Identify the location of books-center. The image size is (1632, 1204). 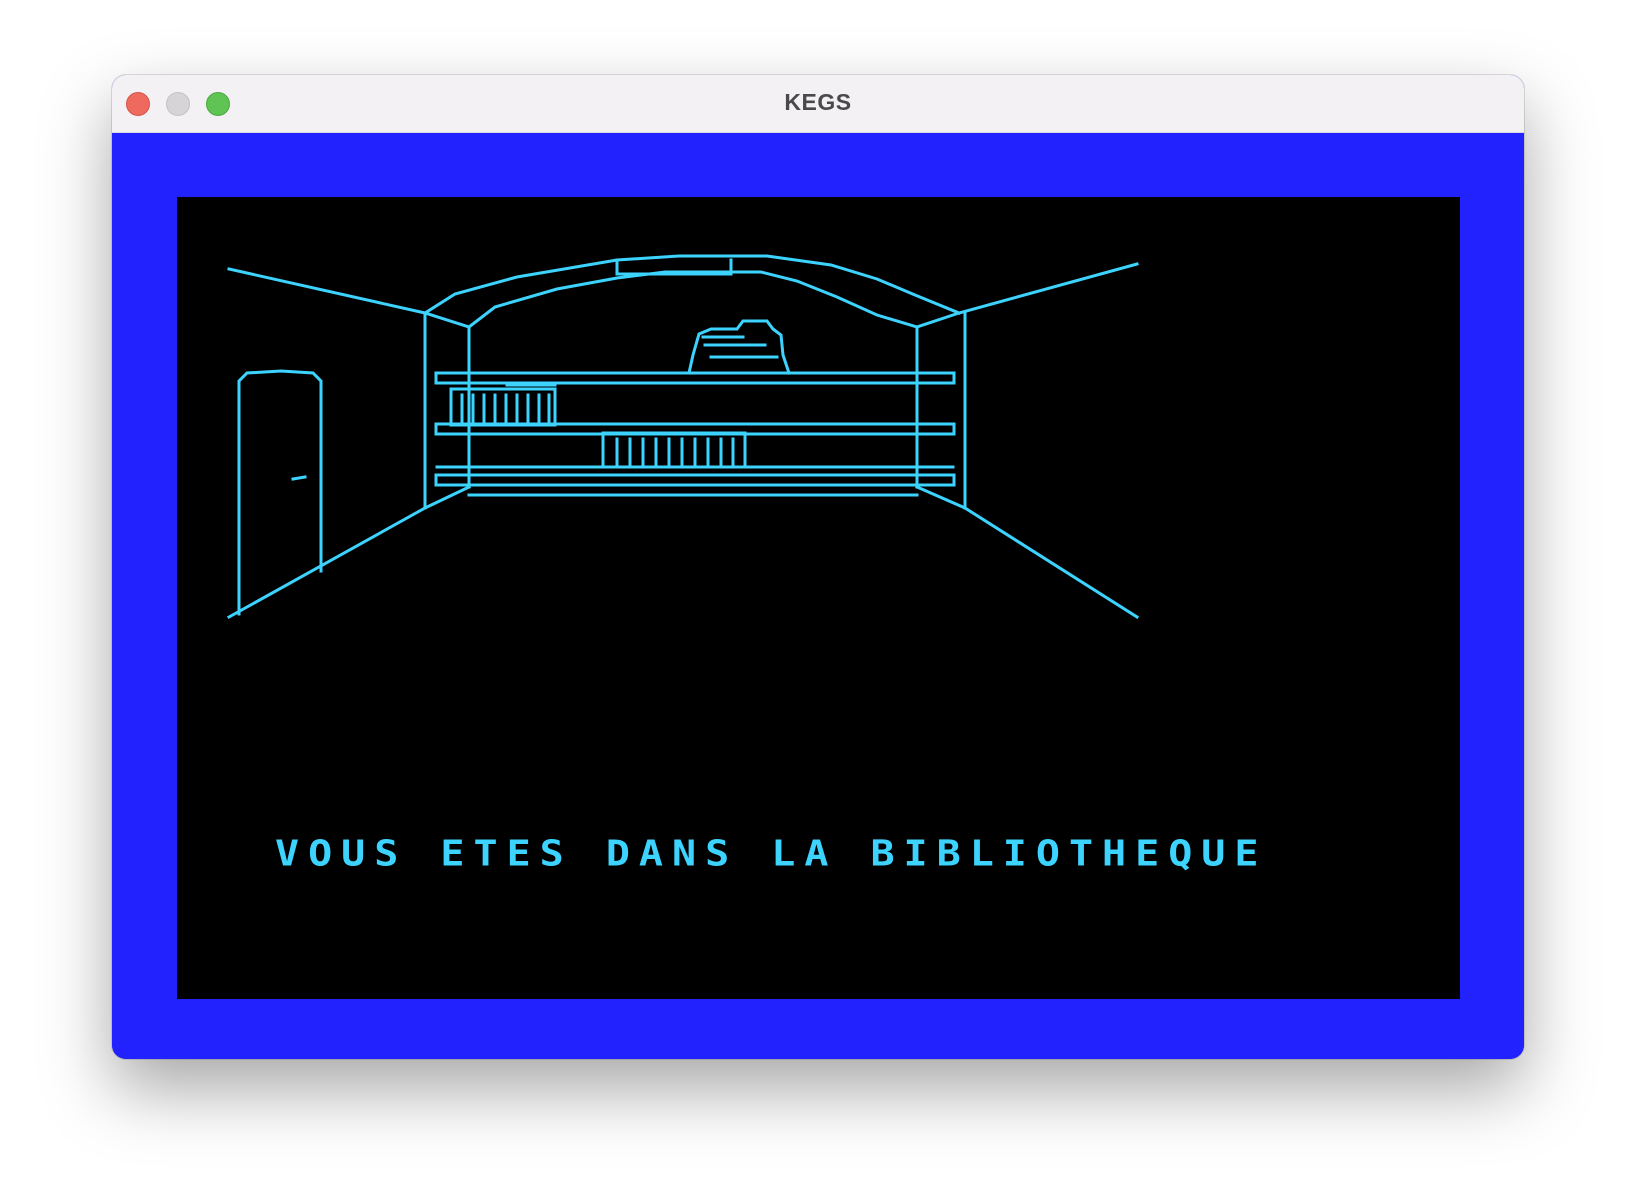
(674, 450).